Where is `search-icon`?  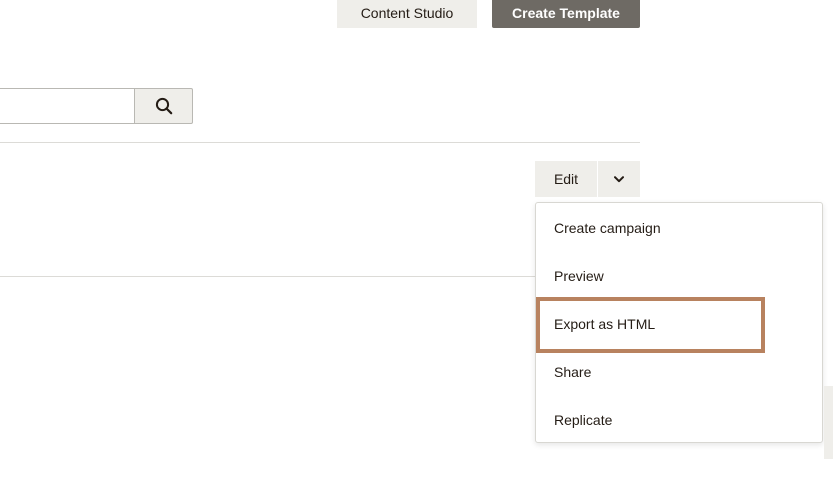 search-icon is located at coordinates (163, 106).